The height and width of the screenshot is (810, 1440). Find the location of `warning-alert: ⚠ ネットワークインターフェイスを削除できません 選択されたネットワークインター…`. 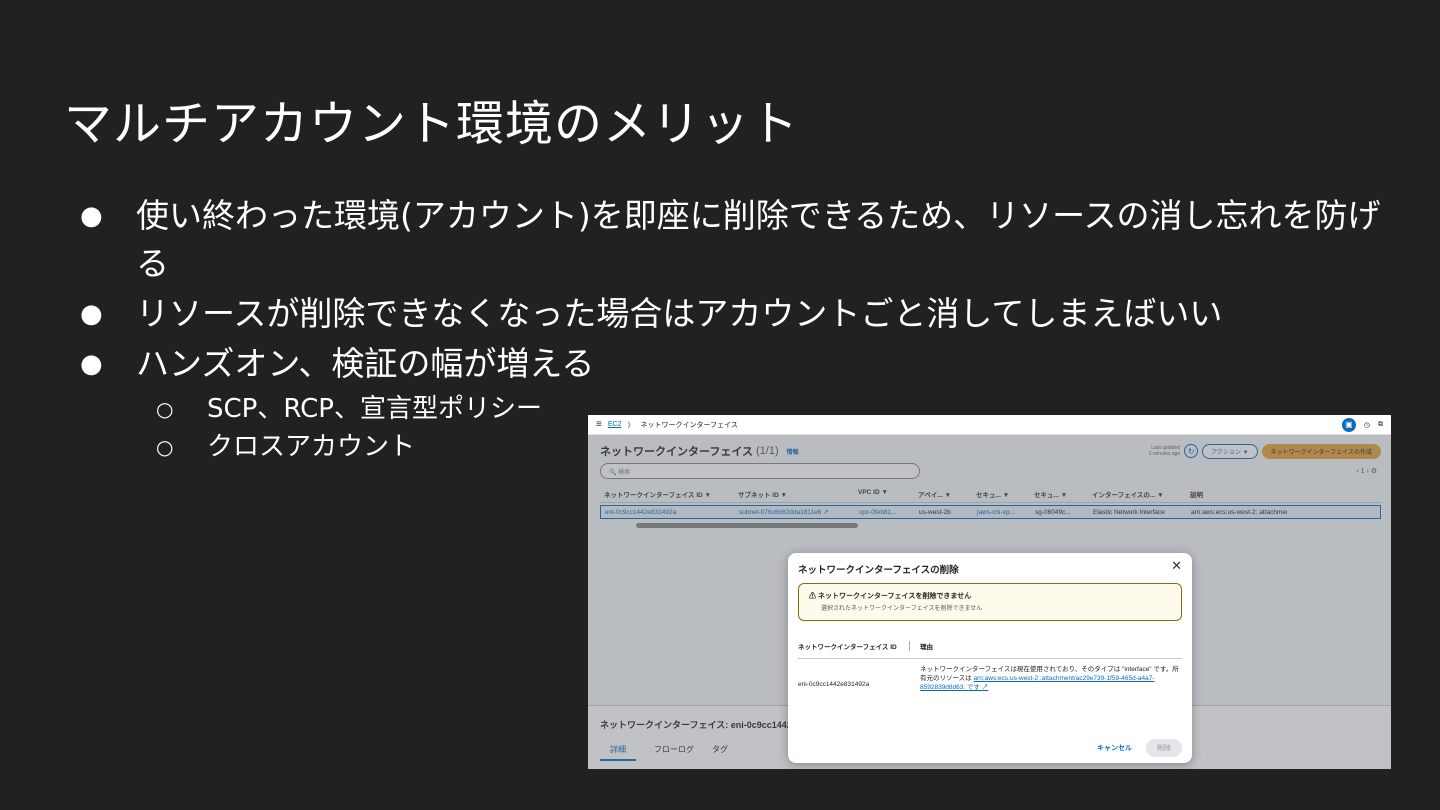

warning-alert: ⚠ ネットワークインターフェイスを削除できません 選択されたネットワークインター… is located at coordinates (990, 602).